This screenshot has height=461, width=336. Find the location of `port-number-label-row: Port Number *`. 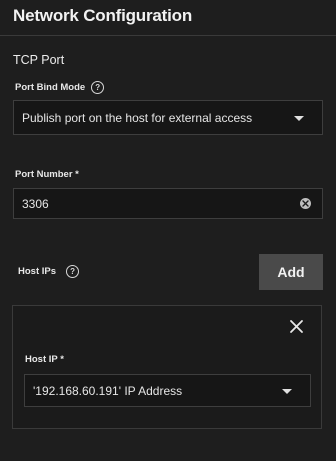

port-number-label-row: Port Number * is located at coordinates (47, 174).